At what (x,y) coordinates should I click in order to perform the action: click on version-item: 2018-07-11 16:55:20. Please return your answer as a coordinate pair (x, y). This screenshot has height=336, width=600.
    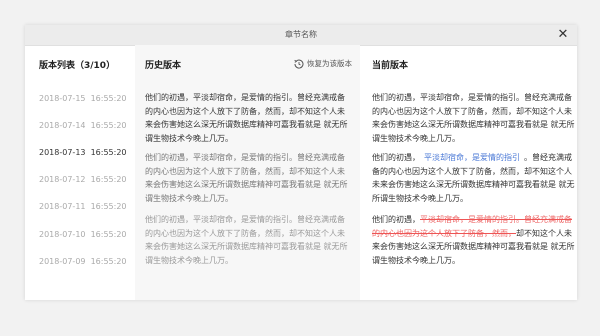
    Looking at the image, I should click on (87, 206).